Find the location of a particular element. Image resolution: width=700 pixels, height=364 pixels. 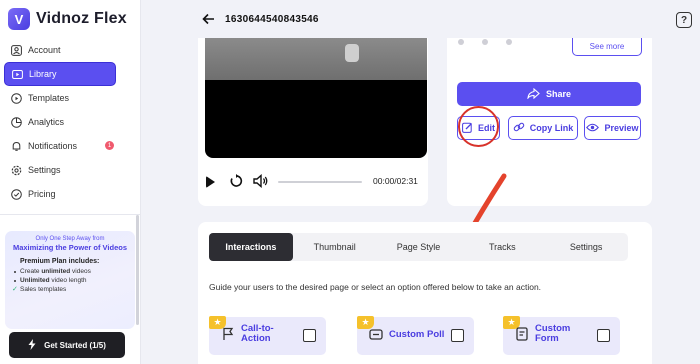

logo-icon: V is located at coordinates (19, 19).